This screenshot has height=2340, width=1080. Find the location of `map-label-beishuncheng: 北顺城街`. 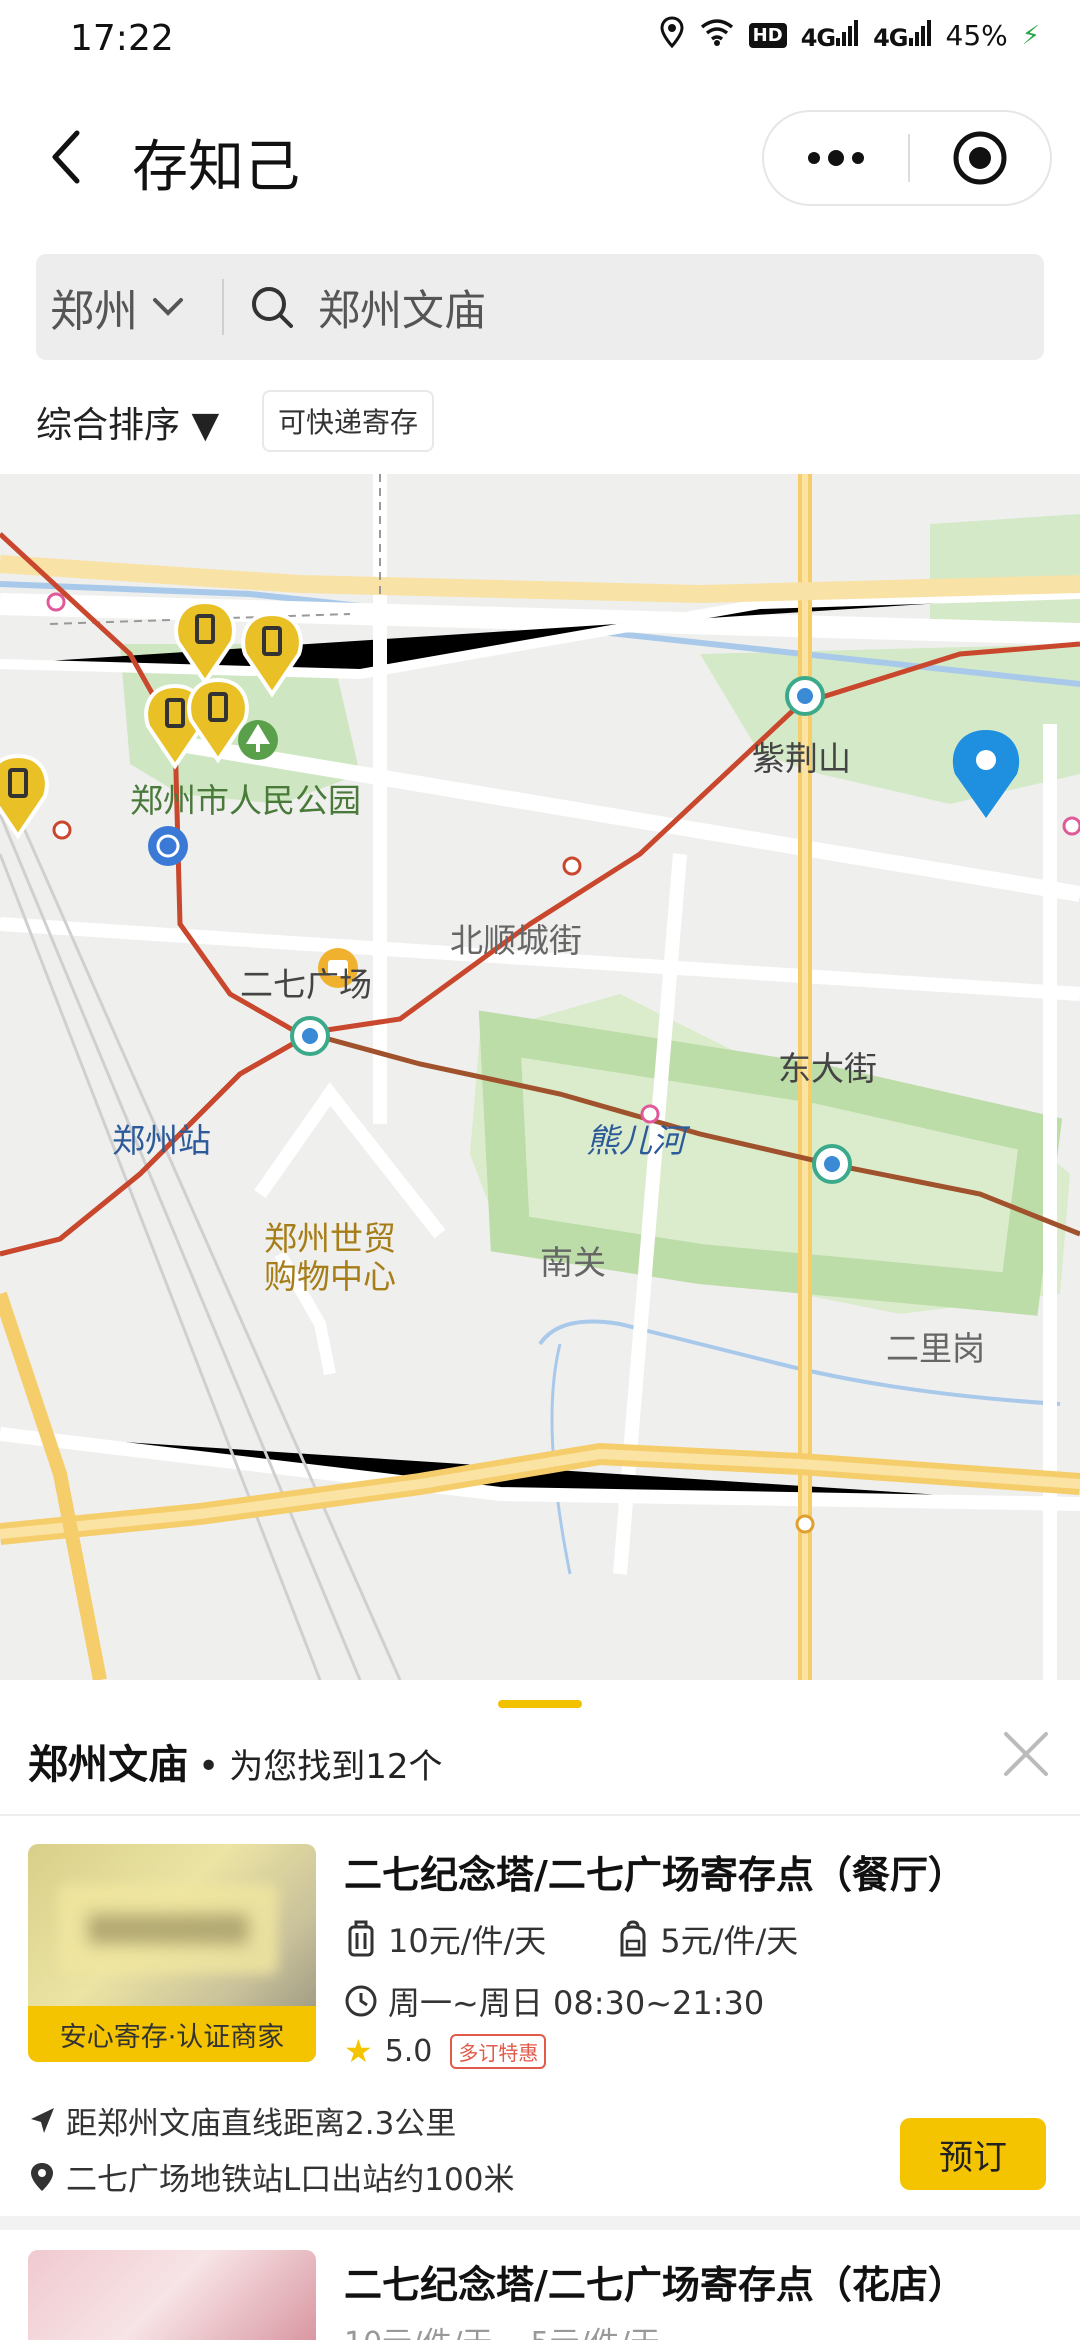

map-label-beishuncheng: 北顺城街 is located at coordinates (516, 940).